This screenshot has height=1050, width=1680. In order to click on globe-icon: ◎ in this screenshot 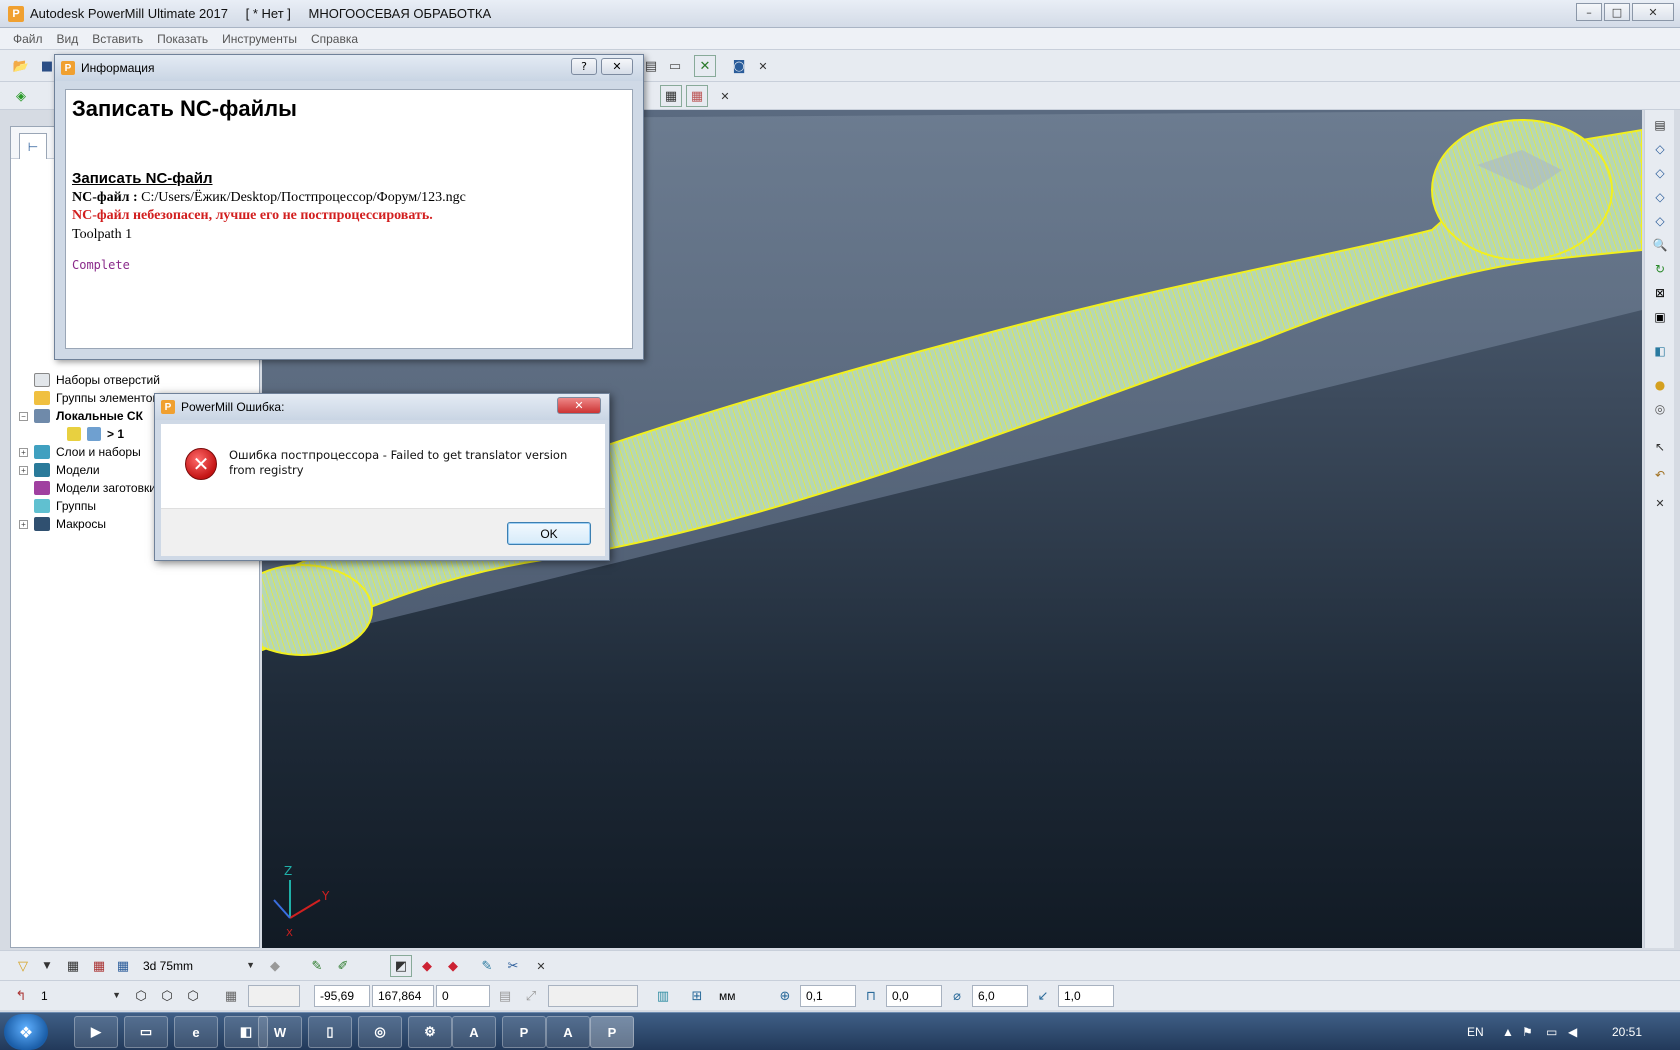, I will do `click(1660, 409)`.